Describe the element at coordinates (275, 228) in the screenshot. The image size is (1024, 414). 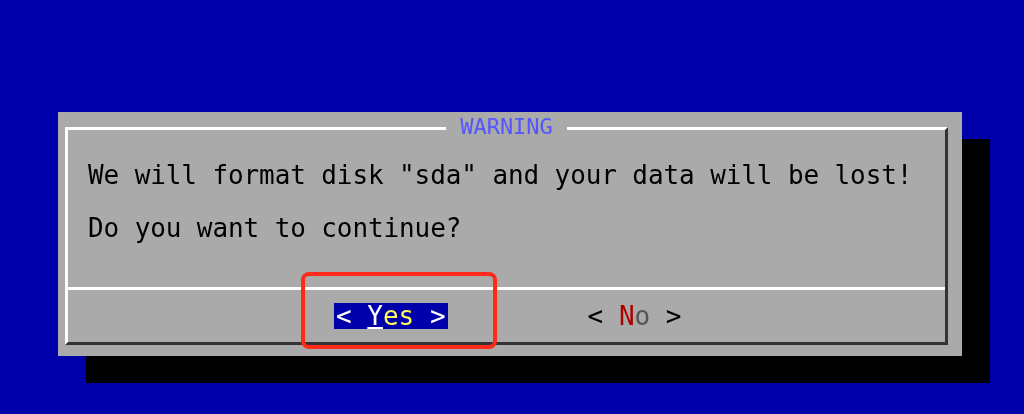
I see `dialog-message: Do you want to continue?` at that location.